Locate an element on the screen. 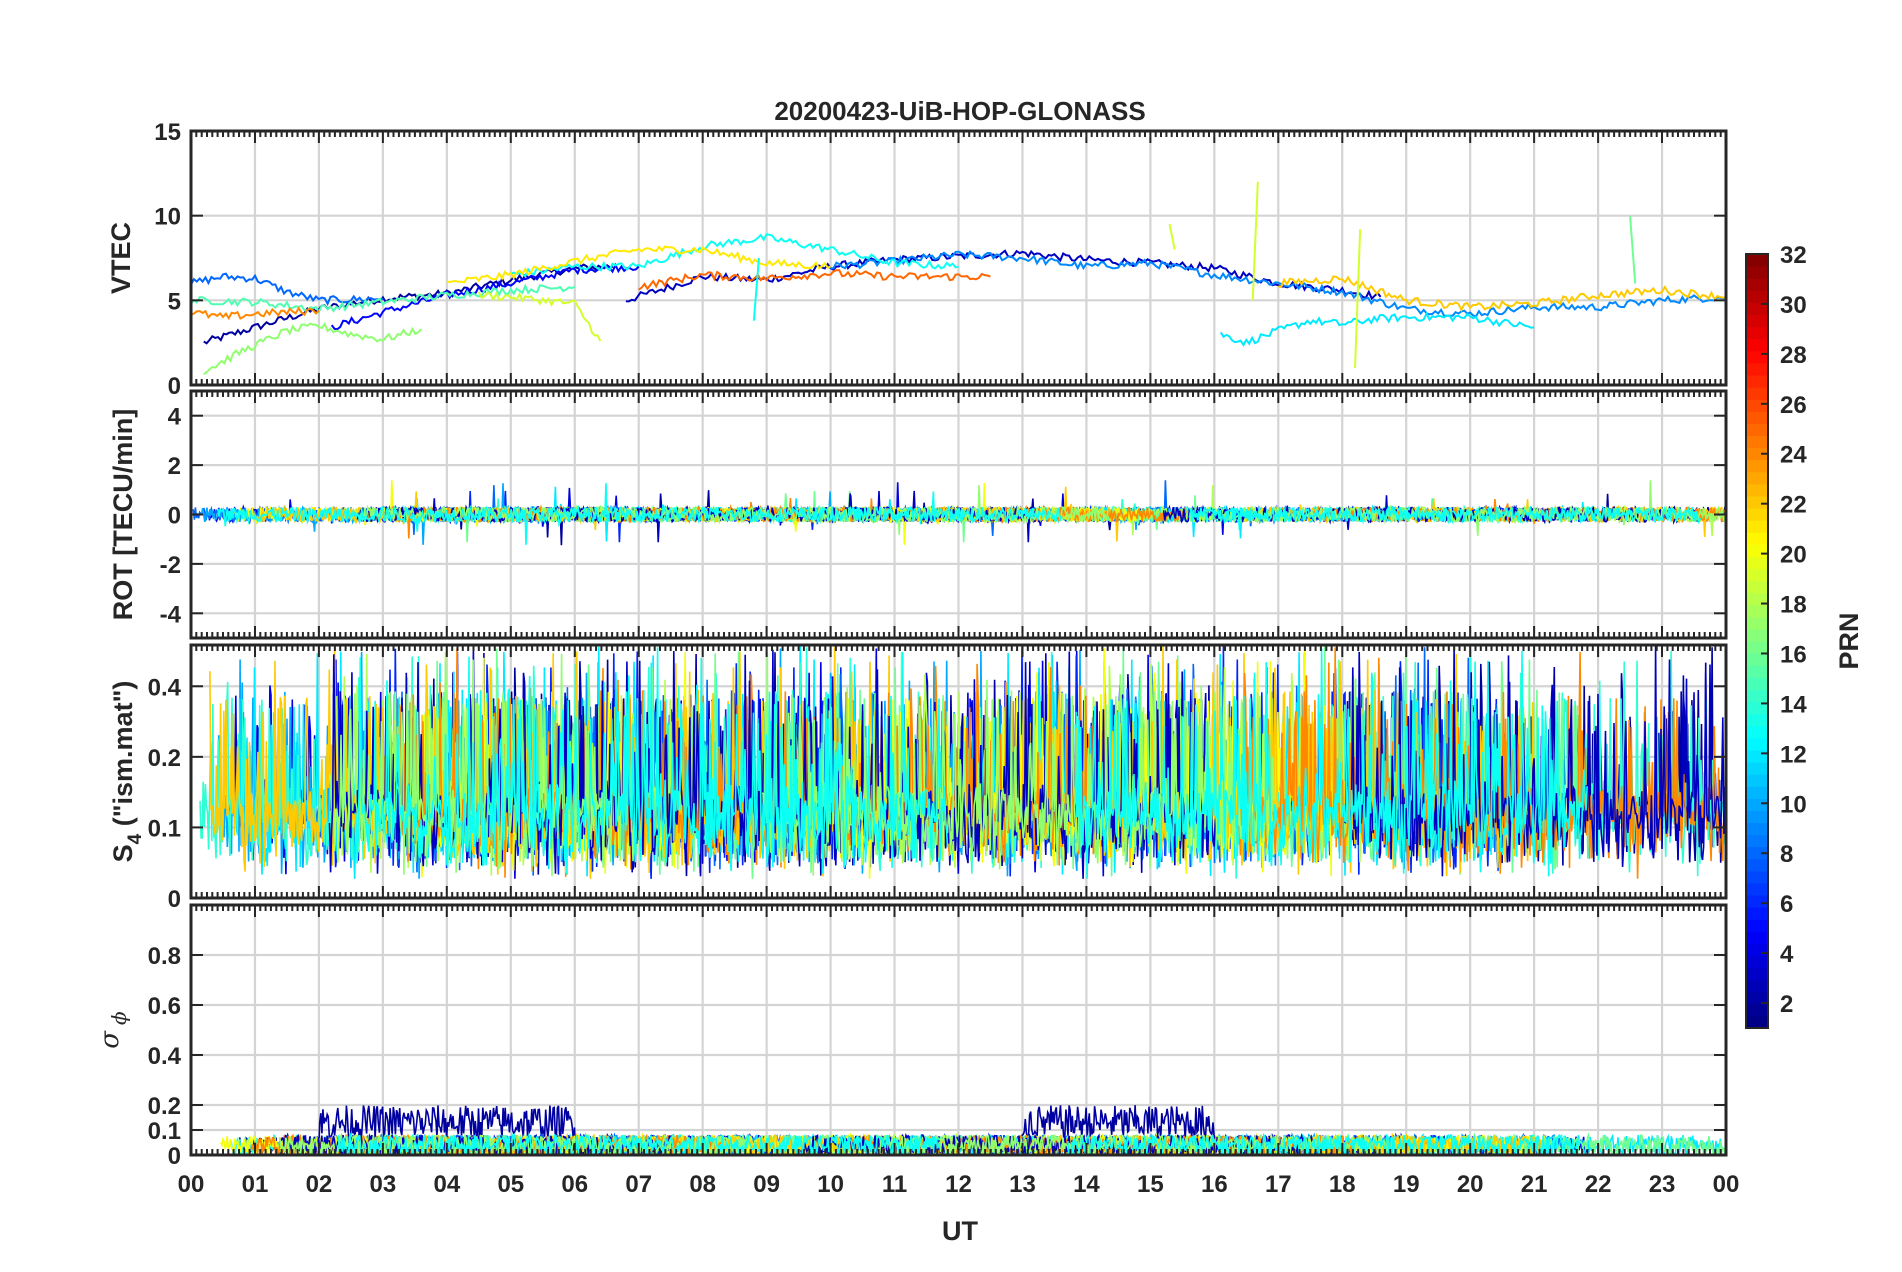 This screenshot has width=1902, height=1272. y-tick-label: 0.4 is located at coordinates (165, 687).